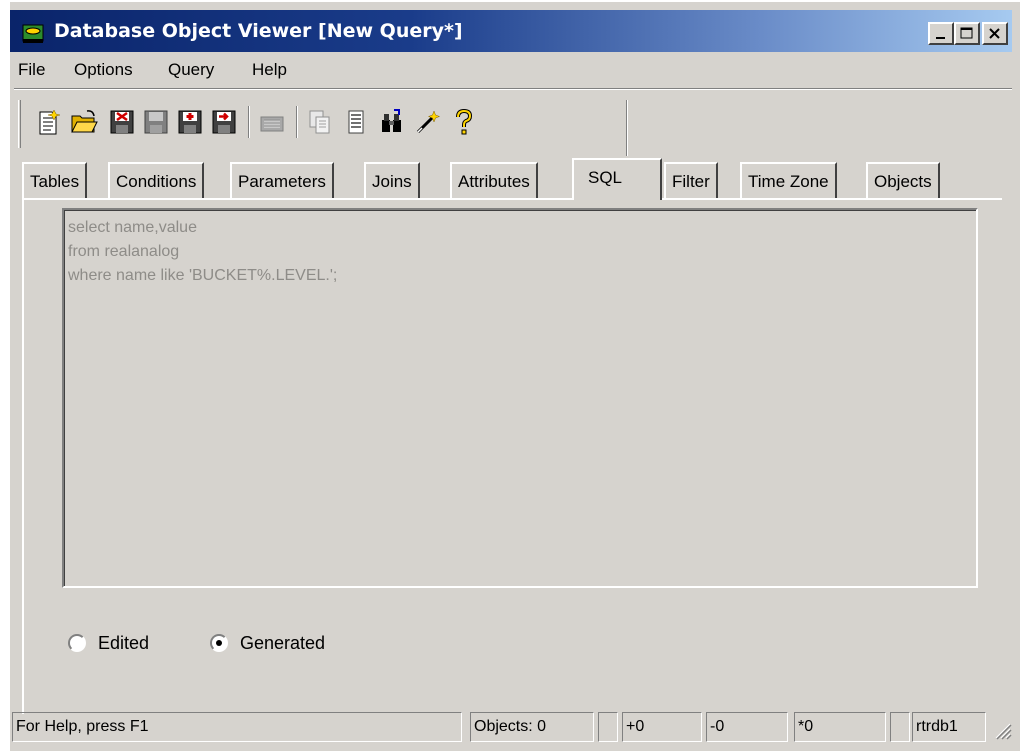 This screenshot has width=1020, height=751. I want to click on save-export-icon, so click(224, 122).